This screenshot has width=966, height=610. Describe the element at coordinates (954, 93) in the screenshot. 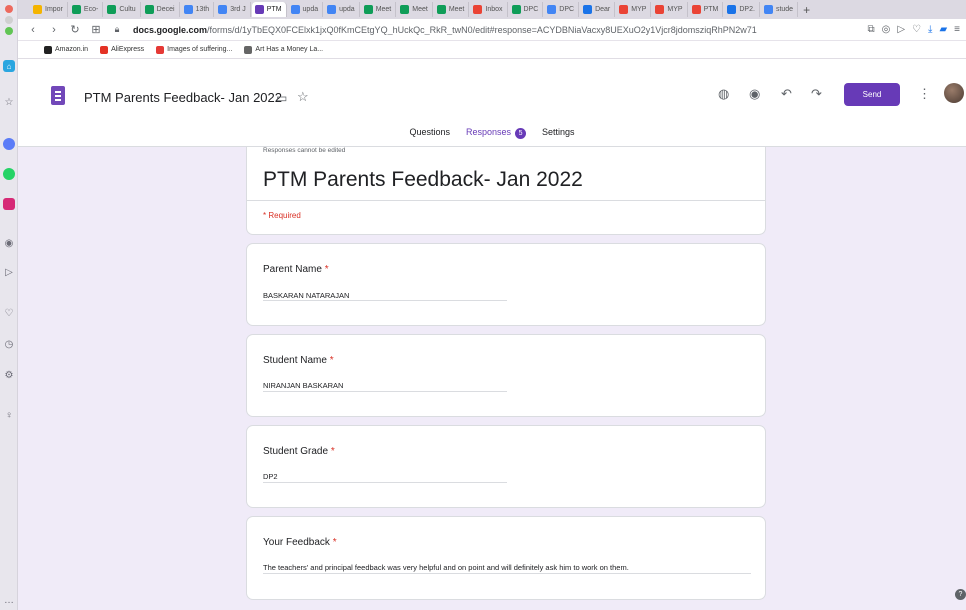

I see `avatar` at that location.